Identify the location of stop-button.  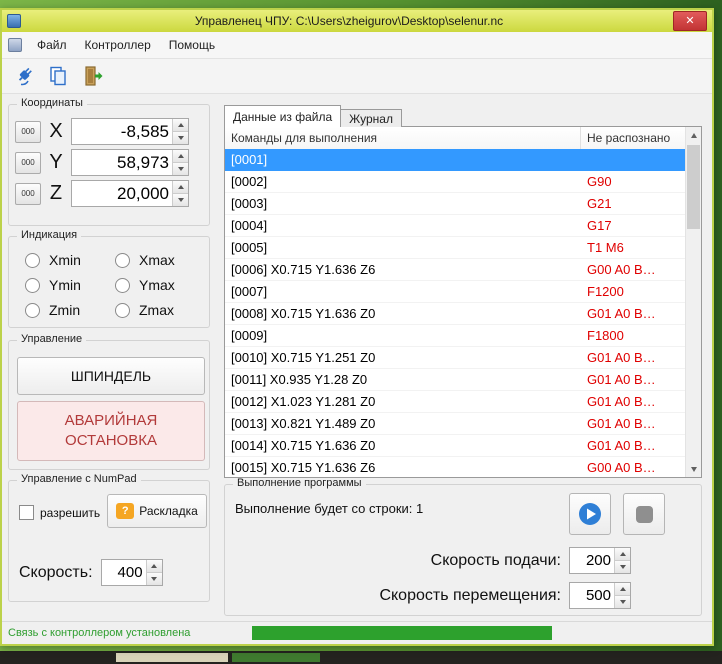
(644, 514).